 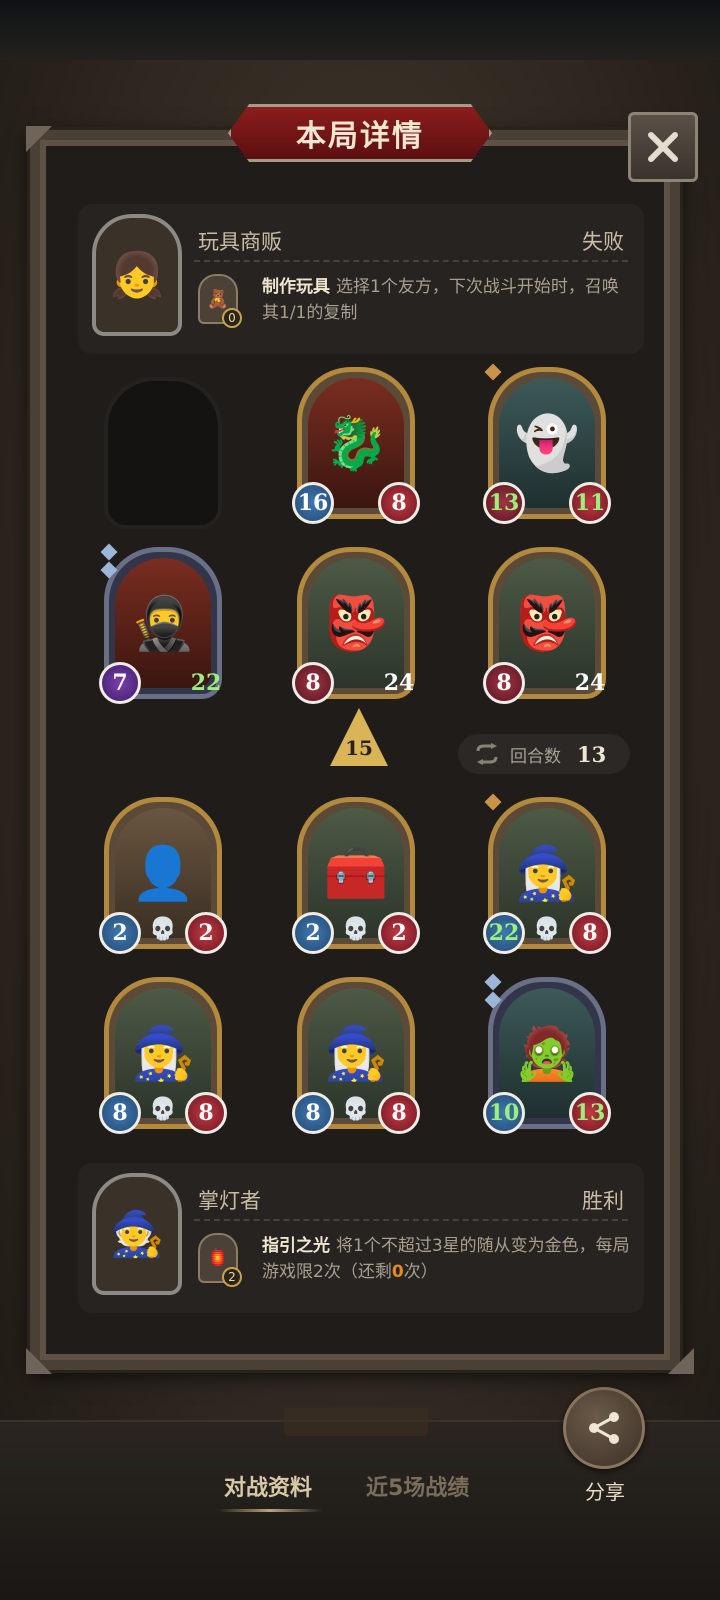 What do you see at coordinates (232, 1277) in the screenshot?
I see `skill-uses-badge: 2` at bounding box center [232, 1277].